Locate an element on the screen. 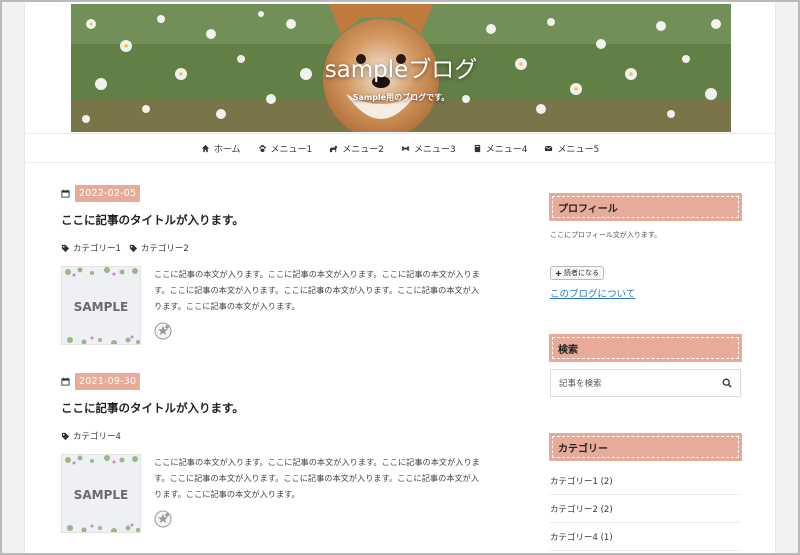 The image size is (800, 555). envelope-icon is located at coordinates (549, 148).